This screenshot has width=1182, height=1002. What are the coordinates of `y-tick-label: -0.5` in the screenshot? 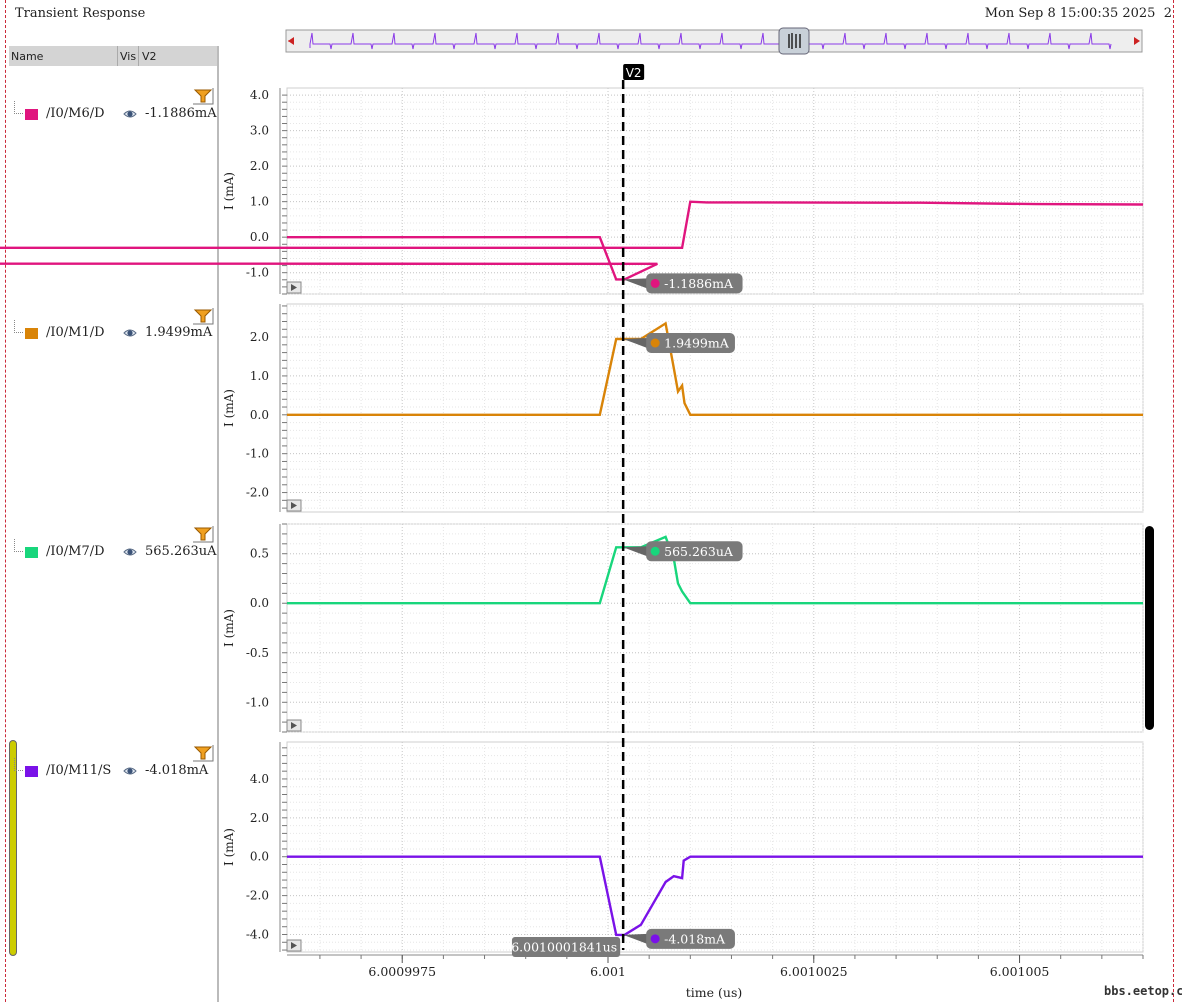 It's located at (257, 653).